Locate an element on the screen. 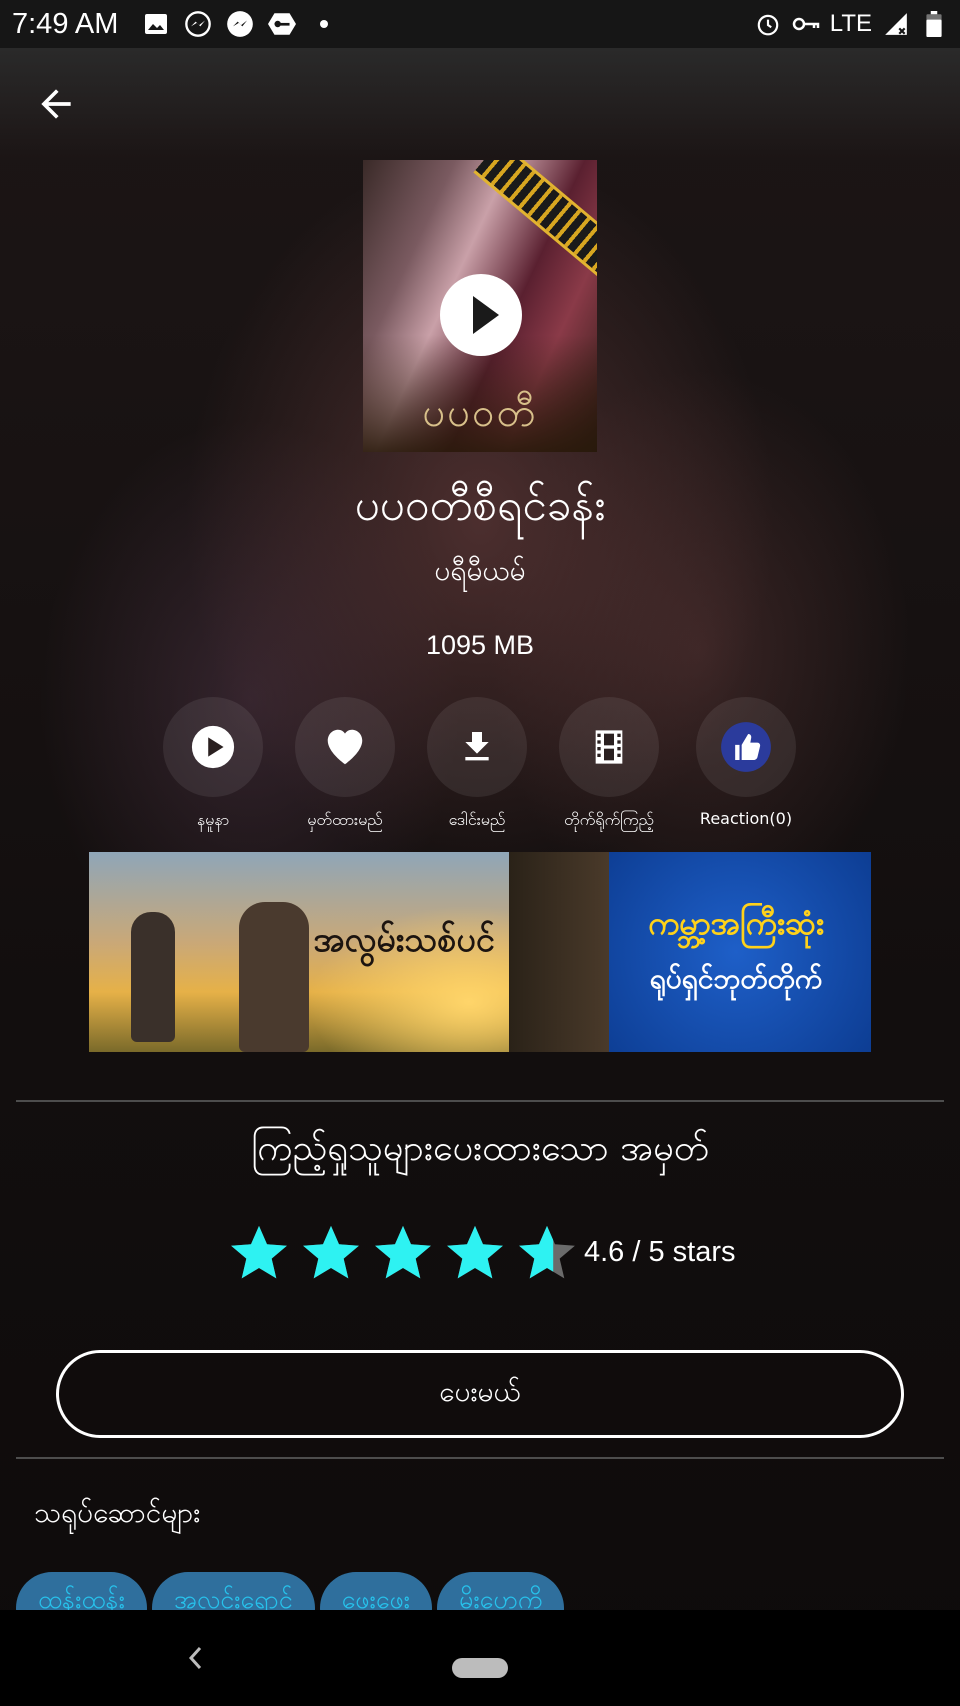 The height and width of the screenshot is (1706, 960). cast-section-title: သရုပ်ဆောင်များ is located at coordinates (117, 1512).